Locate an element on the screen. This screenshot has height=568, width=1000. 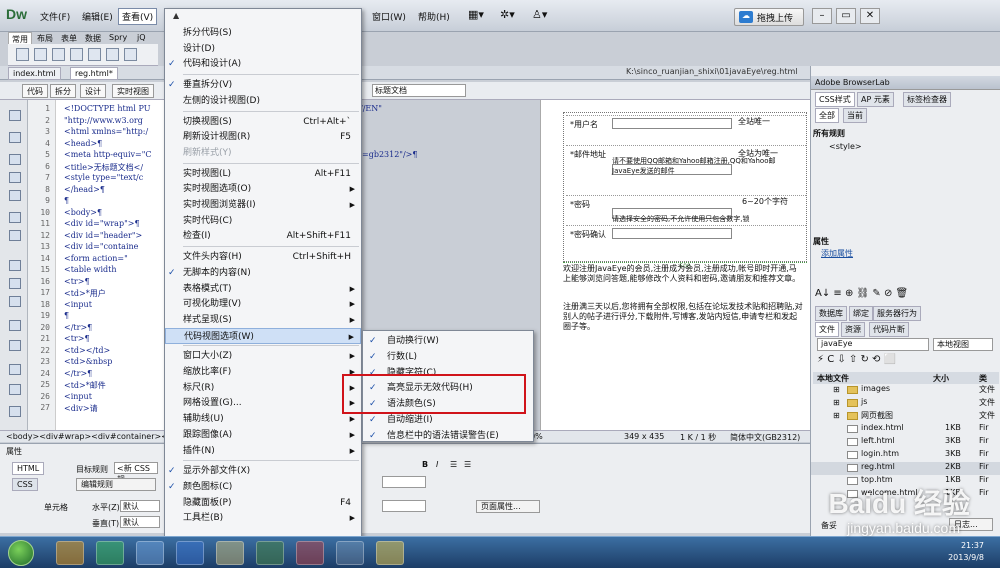
view-menu-item: ✓ 颜色图标(C) is located at coordinates (263, 487).